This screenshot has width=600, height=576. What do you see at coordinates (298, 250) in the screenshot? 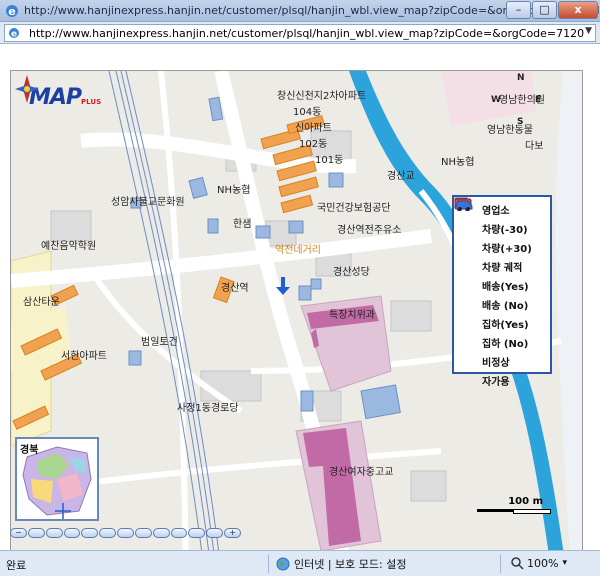
I see `map-label: 역전네거리` at bounding box center [298, 250].